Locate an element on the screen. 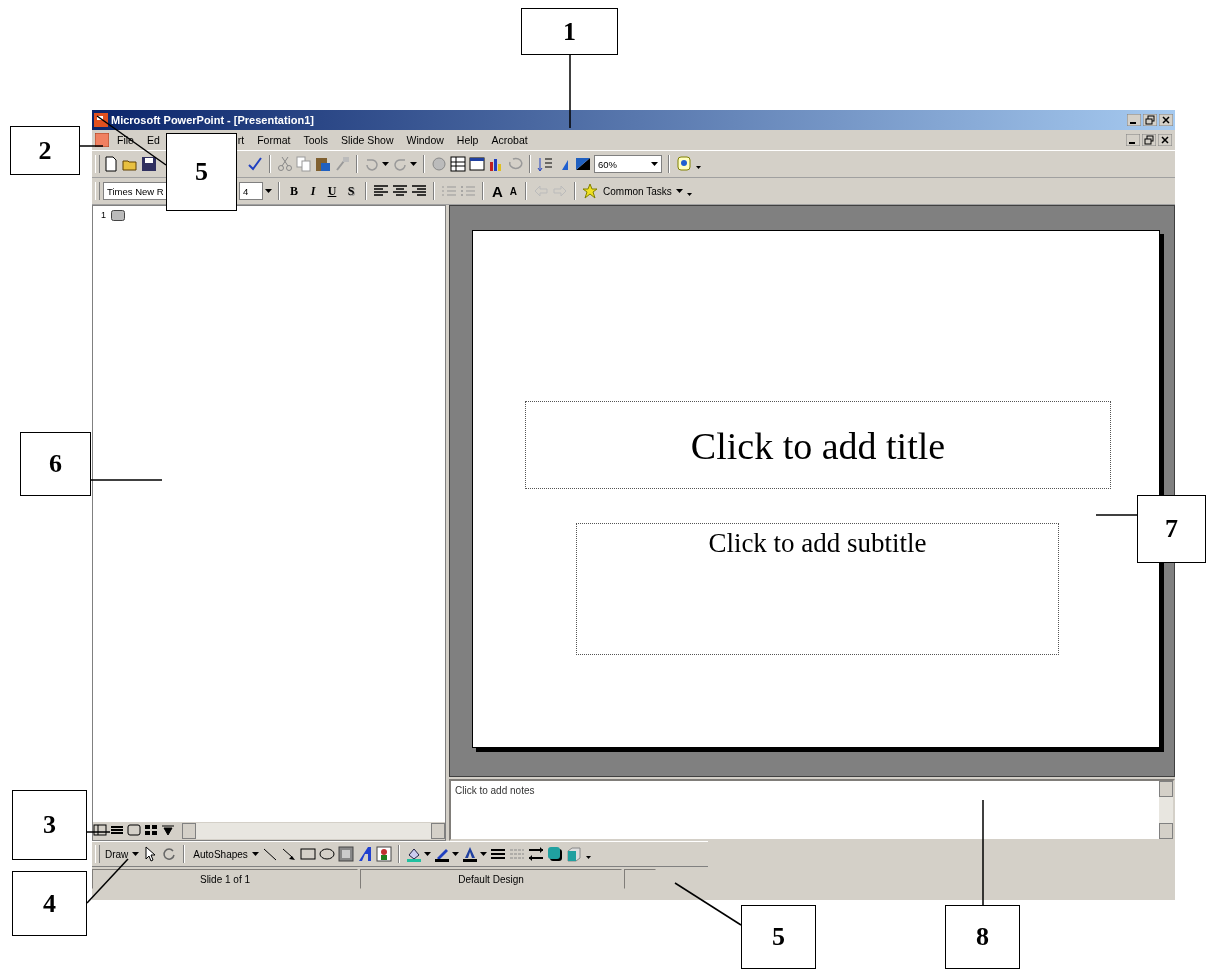  shadow-icon is located at coordinates (554, 854).